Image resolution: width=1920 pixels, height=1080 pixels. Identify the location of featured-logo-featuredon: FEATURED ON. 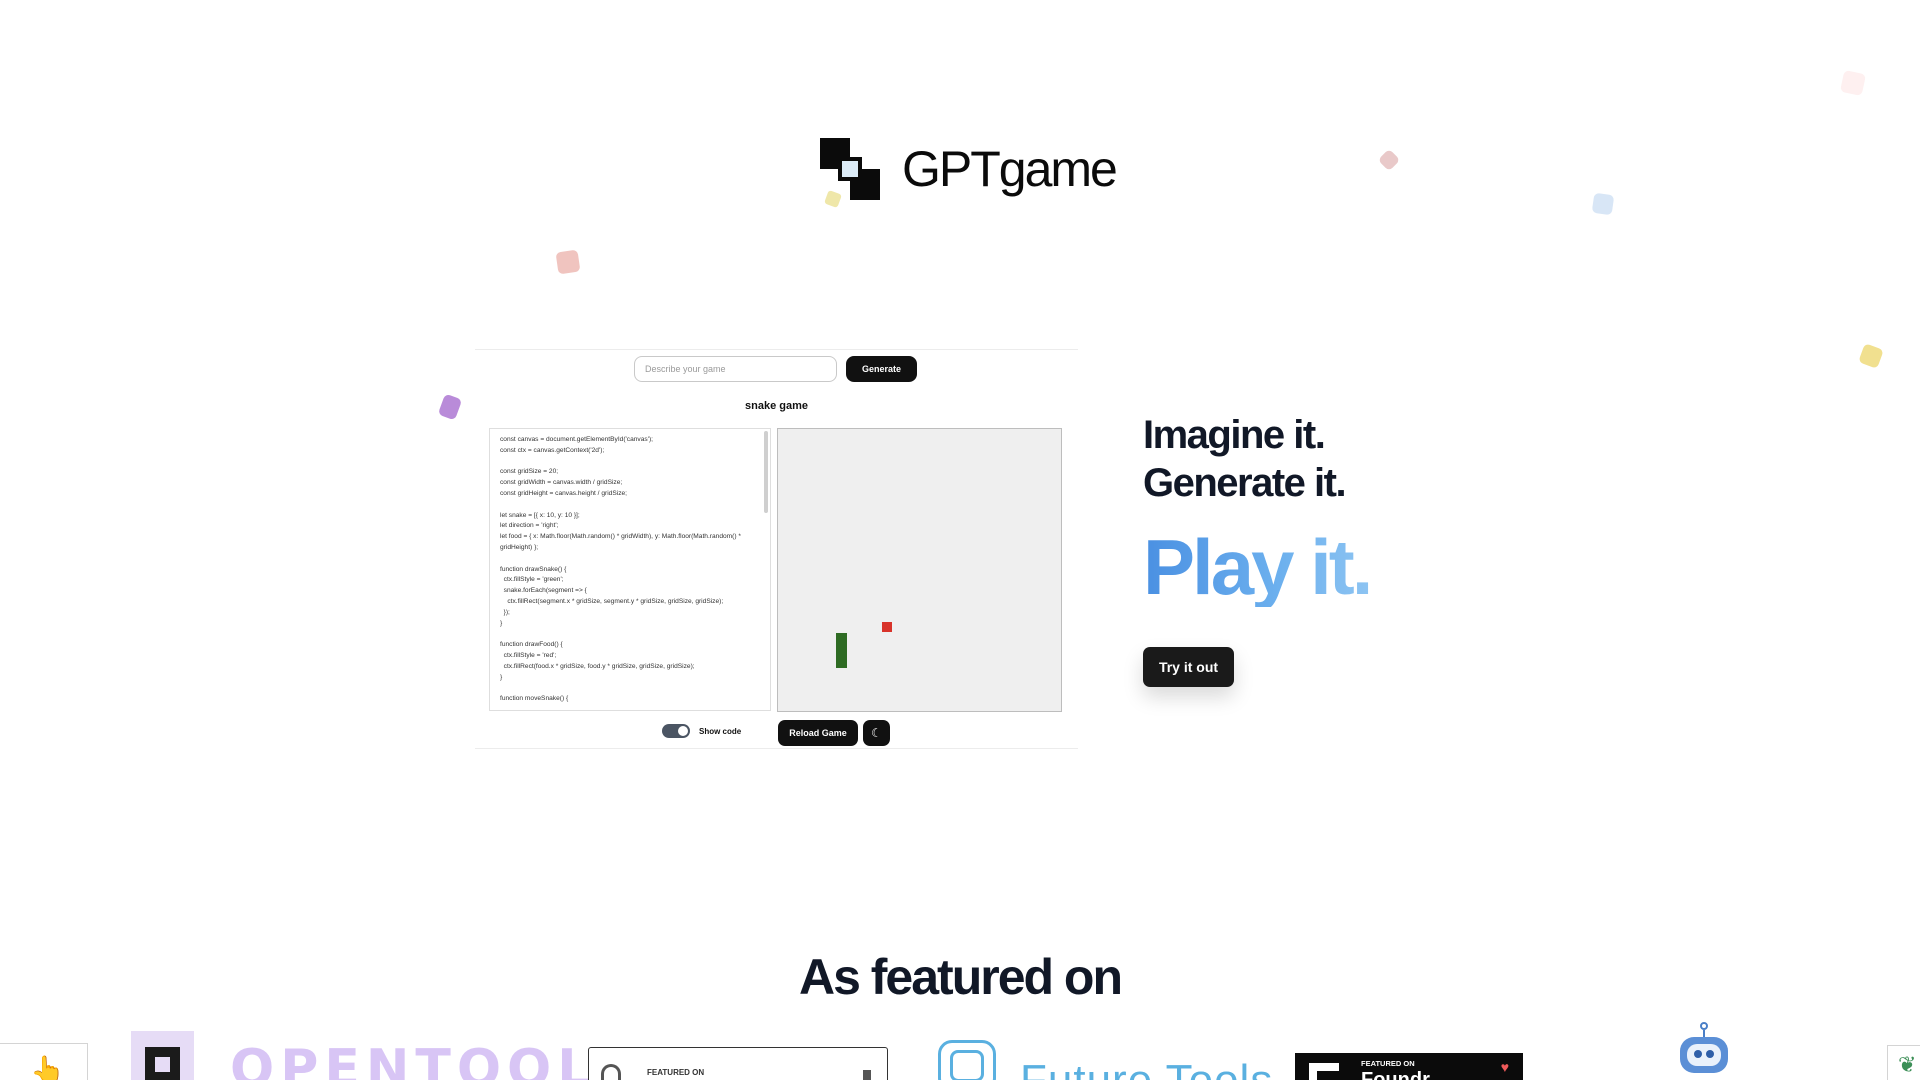
(738, 1063).